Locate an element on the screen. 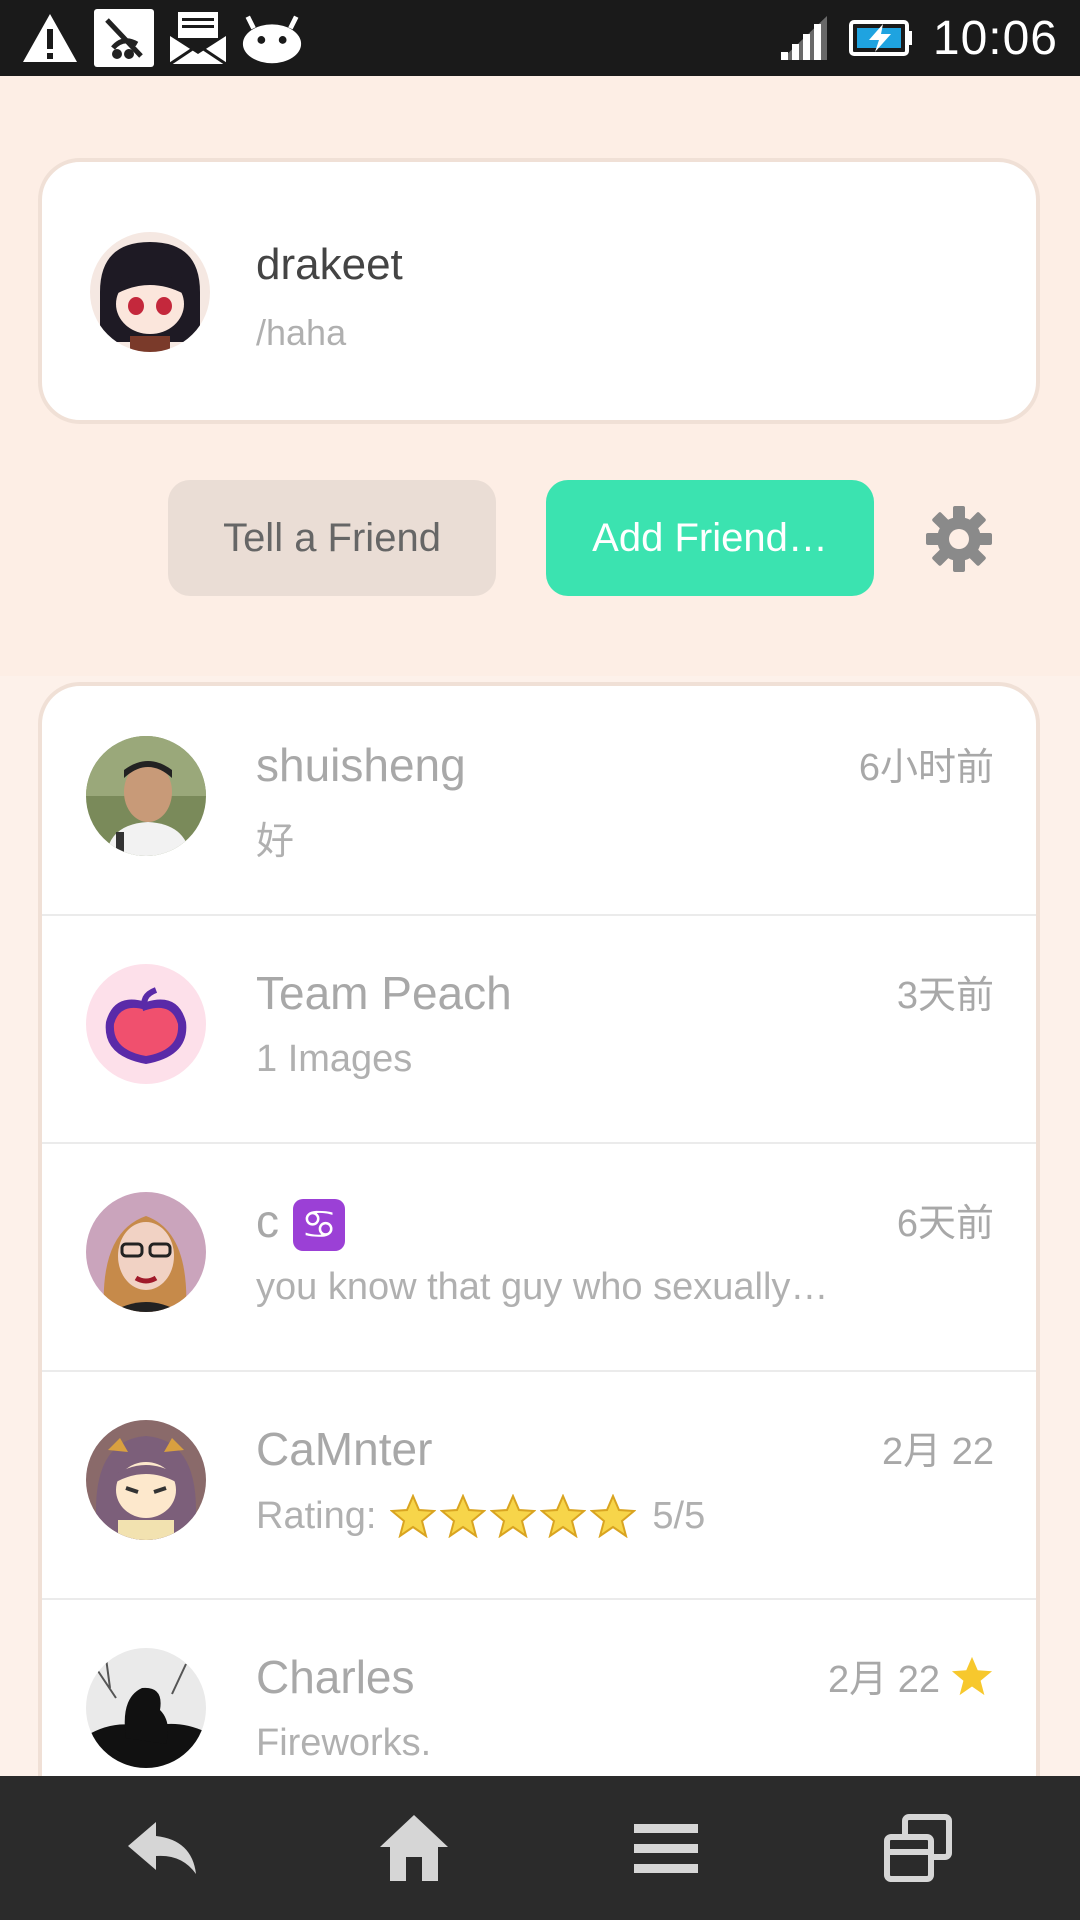  back-icon is located at coordinates (162, 1848).